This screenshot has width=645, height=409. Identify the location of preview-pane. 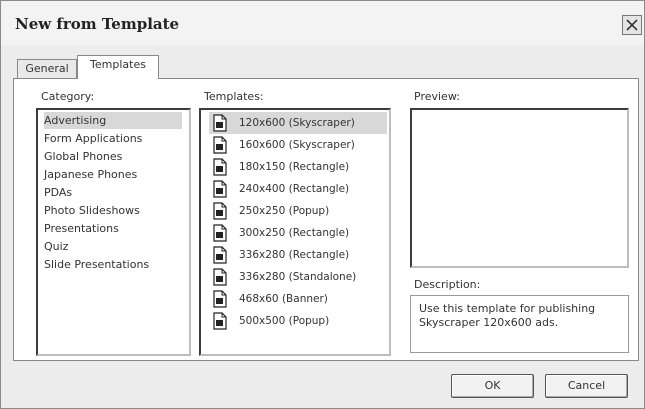
(519, 188).